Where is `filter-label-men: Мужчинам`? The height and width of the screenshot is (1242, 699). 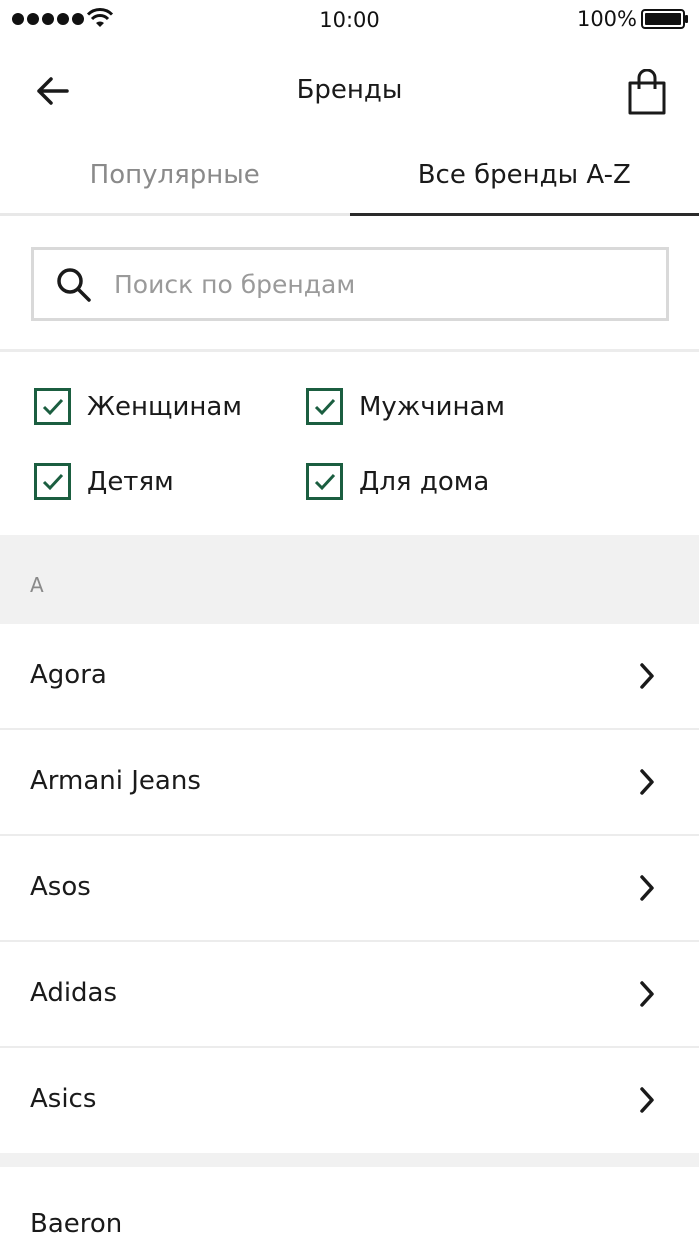 filter-label-men: Мужчинам is located at coordinates (432, 406).